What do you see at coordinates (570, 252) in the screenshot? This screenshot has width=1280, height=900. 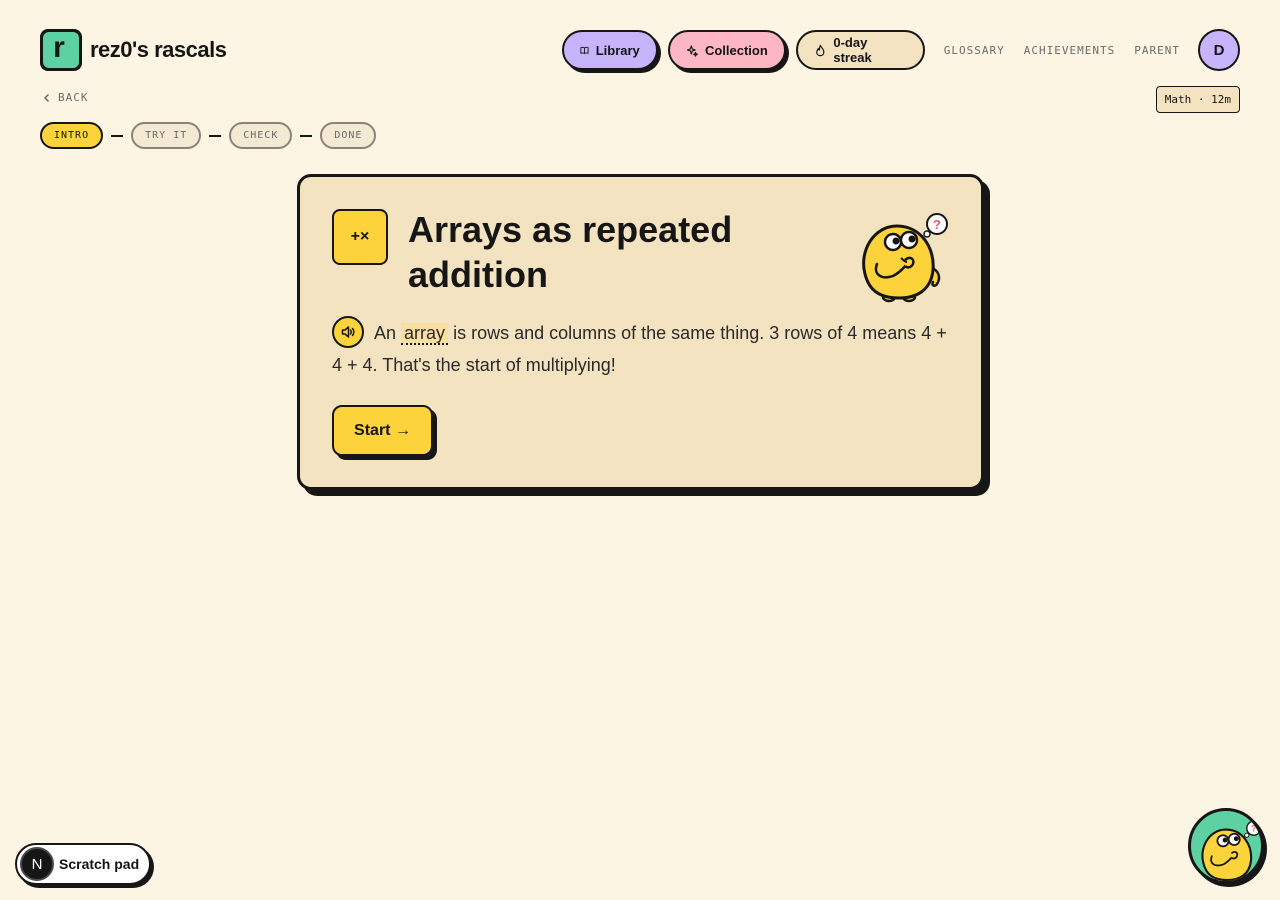 I see `lesson-title: Arrays as repeated addition` at bounding box center [570, 252].